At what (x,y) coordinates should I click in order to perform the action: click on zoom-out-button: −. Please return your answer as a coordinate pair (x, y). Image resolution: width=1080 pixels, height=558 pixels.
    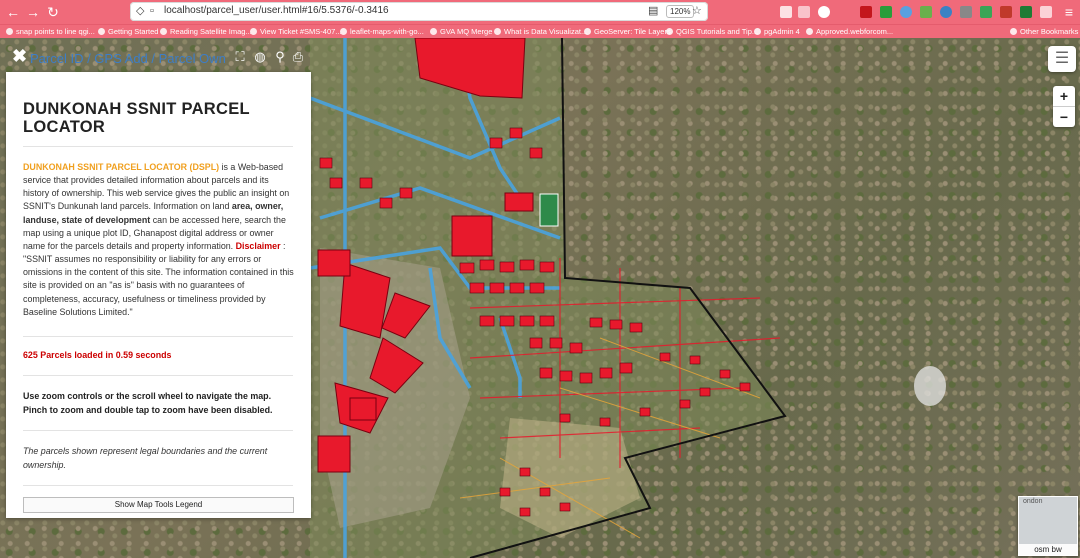
    Looking at the image, I should click on (1064, 116).